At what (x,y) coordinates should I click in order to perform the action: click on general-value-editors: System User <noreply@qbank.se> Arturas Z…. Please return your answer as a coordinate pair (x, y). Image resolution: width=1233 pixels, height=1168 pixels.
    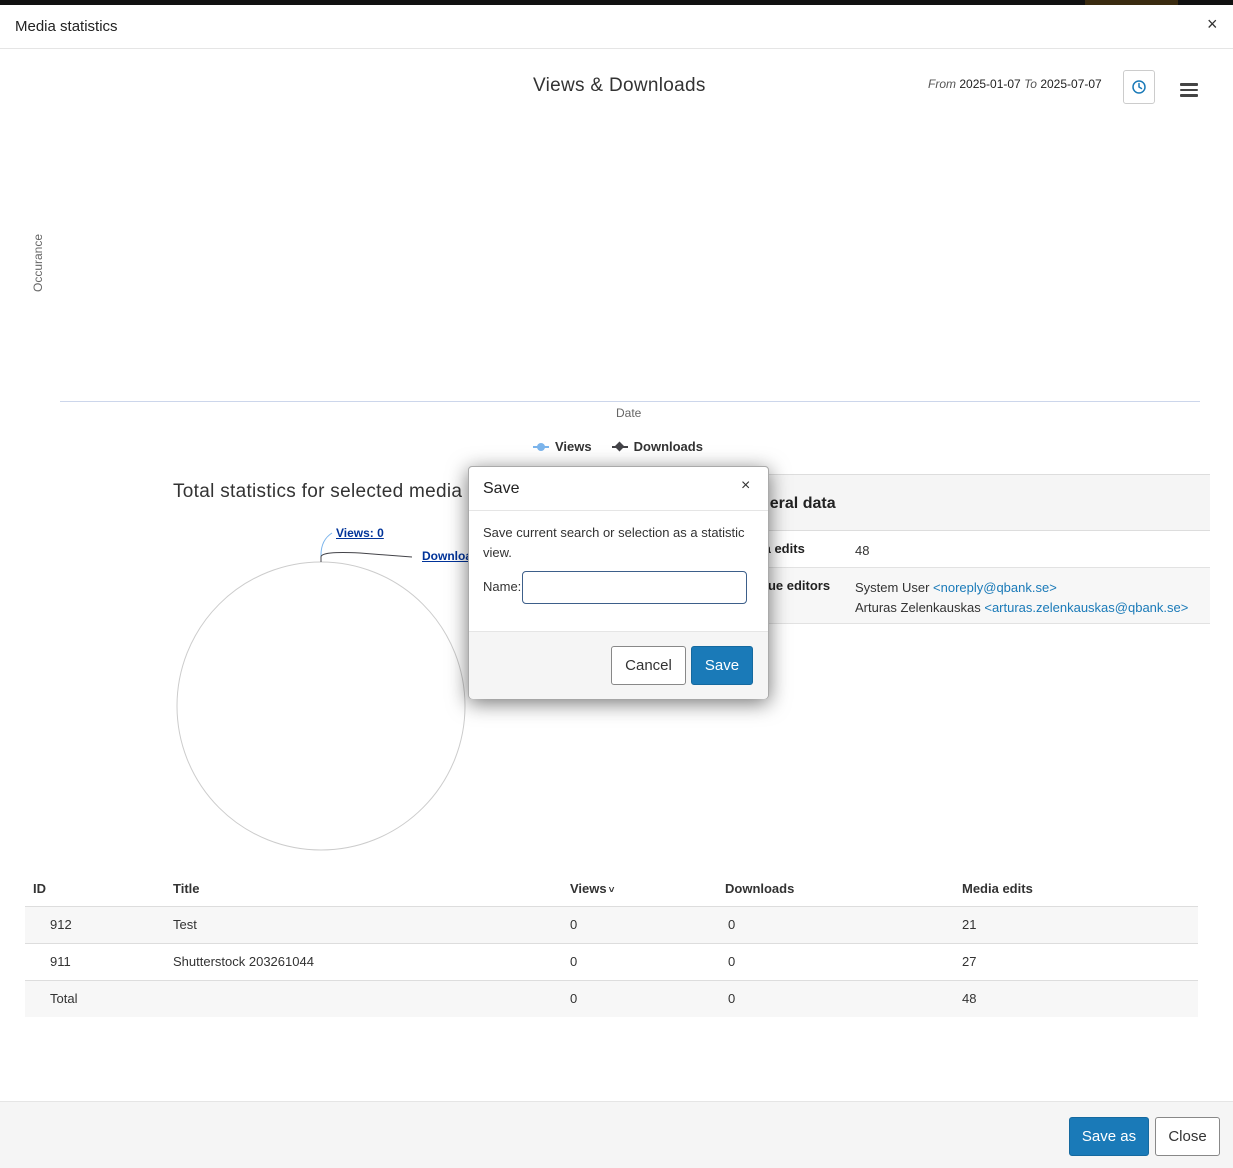
    Looking at the image, I should click on (1021, 598).